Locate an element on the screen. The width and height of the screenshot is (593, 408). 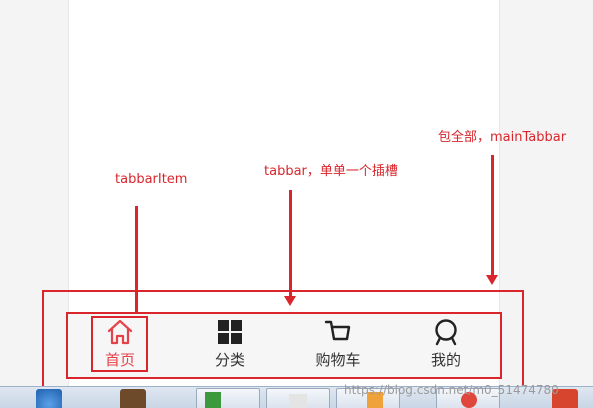
annotation-main-tabbar: 包全部，mainTabbar is located at coordinates (502, 137).